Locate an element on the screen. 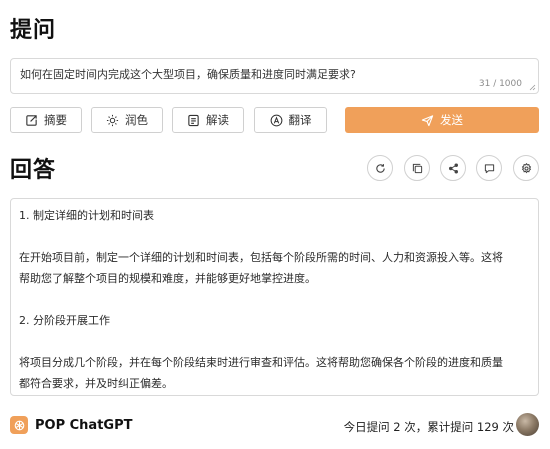 The width and height of the screenshot is (550, 449). brand: POP ChatGPT is located at coordinates (71, 425).